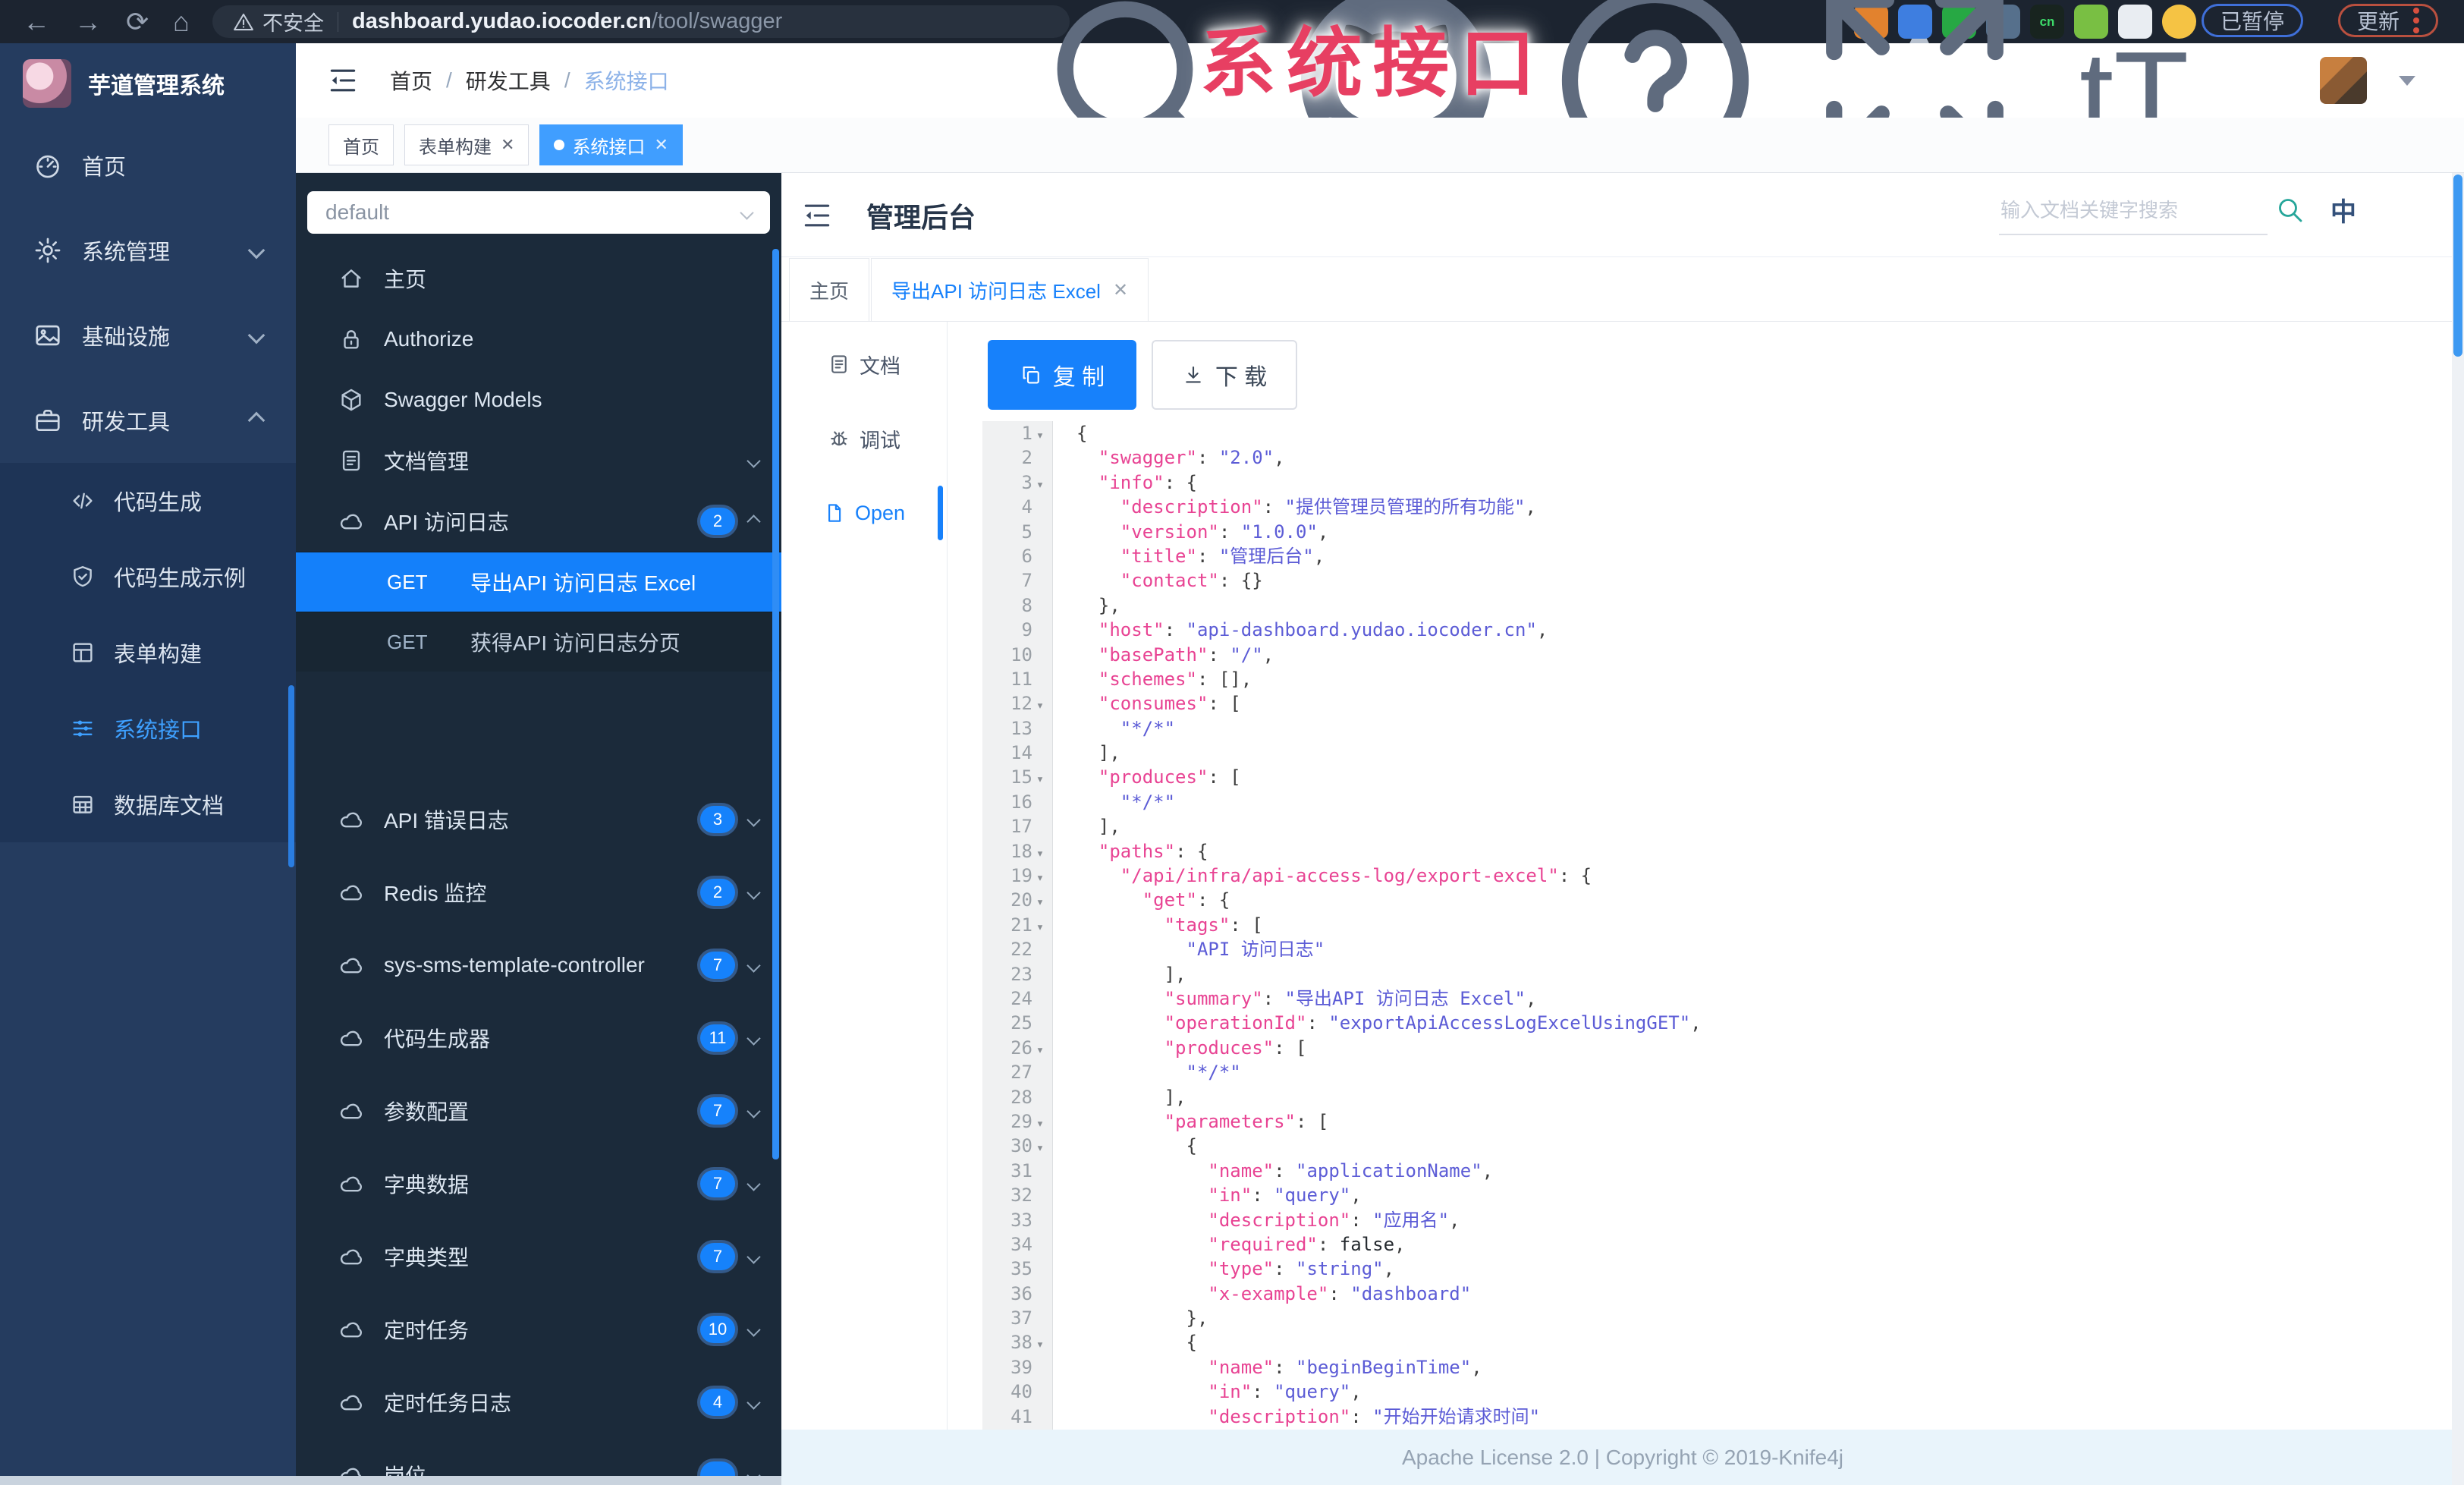  What do you see at coordinates (1021, 679) in the screenshot?
I see `line-number: 11` at bounding box center [1021, 679].